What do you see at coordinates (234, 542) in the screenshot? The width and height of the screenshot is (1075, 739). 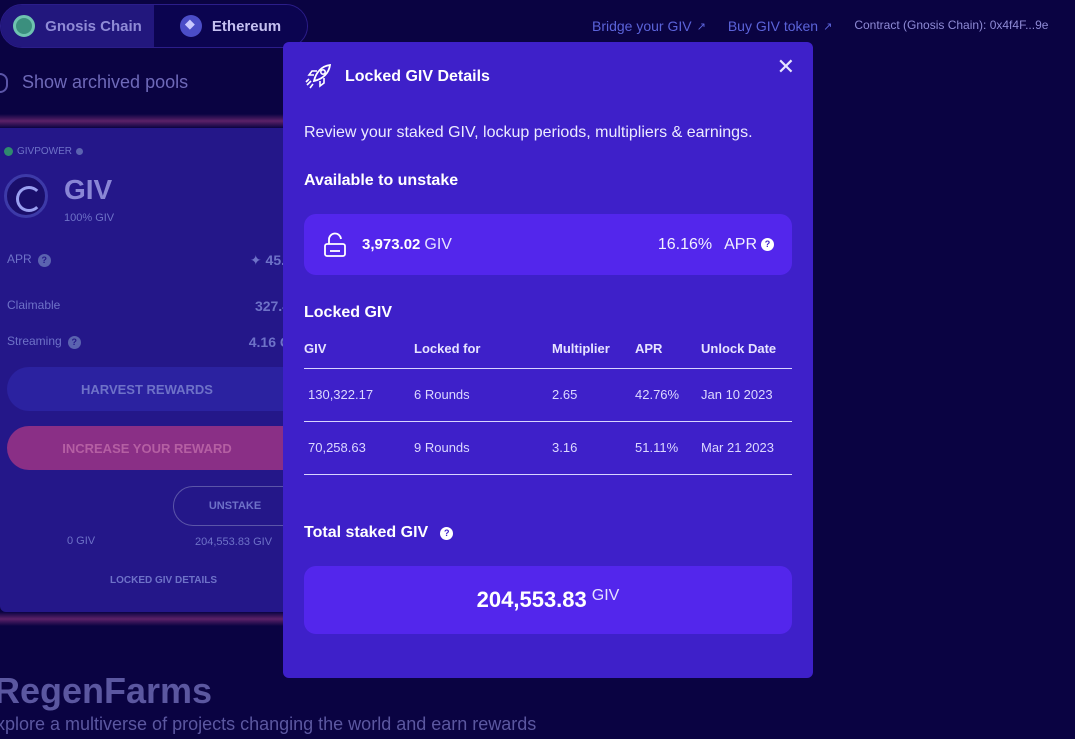 I see `staked-amount: 204,553.83 GIV` at bounding box center [234, 542].